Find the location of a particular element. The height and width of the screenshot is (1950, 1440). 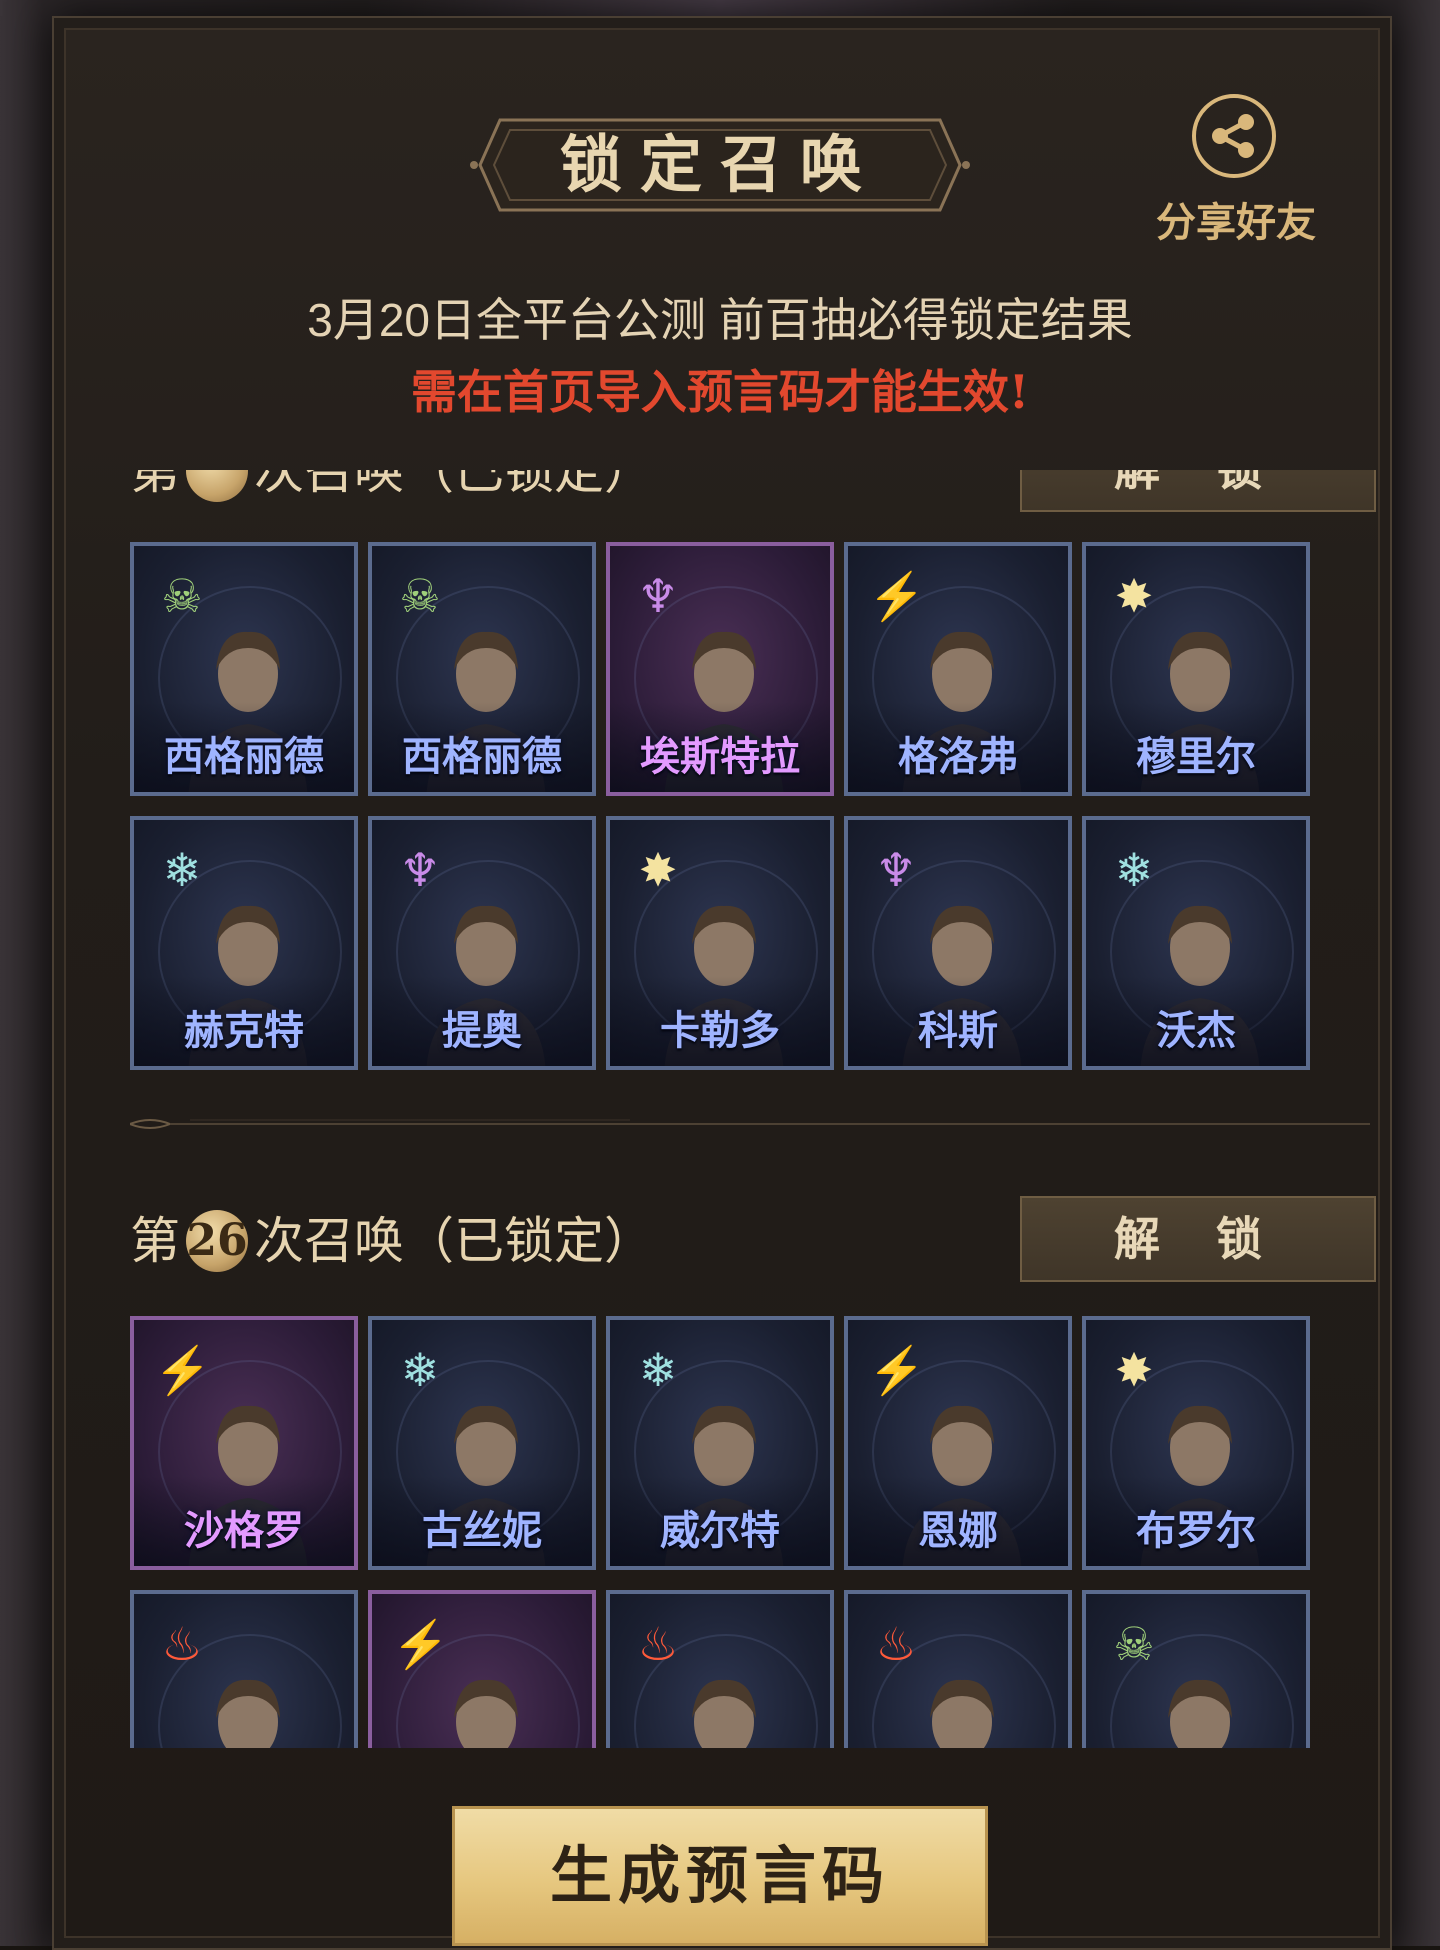

page-title: 锁定召唤 is located at coordinates (719, 164).